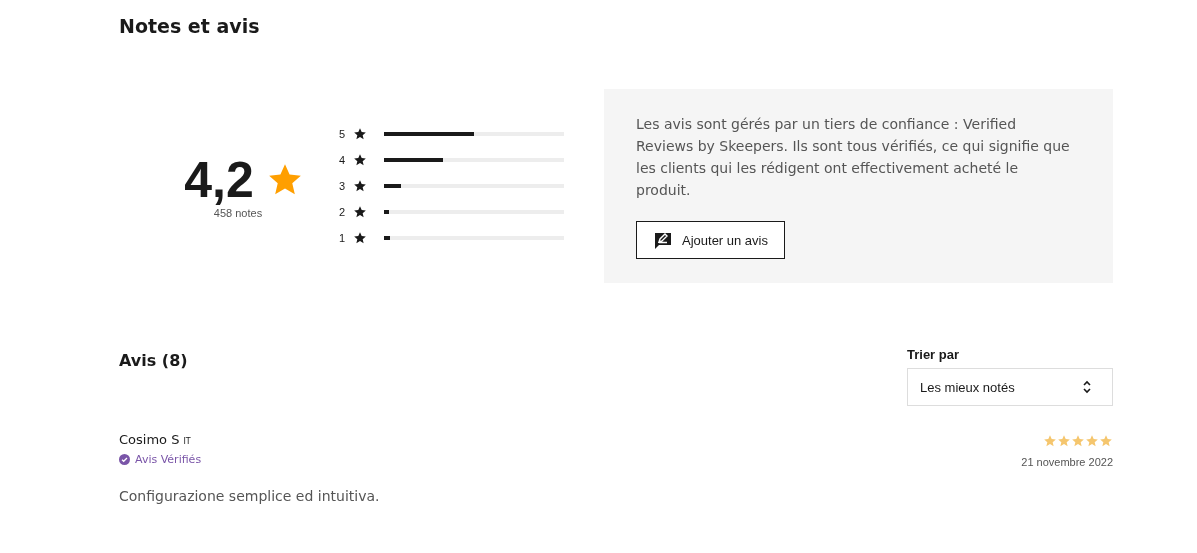 This screenshot has height=553, width=1197. Describe the element at coordinates (343, 134) in the screenshot. I see `star-level-label: 5` at that location.